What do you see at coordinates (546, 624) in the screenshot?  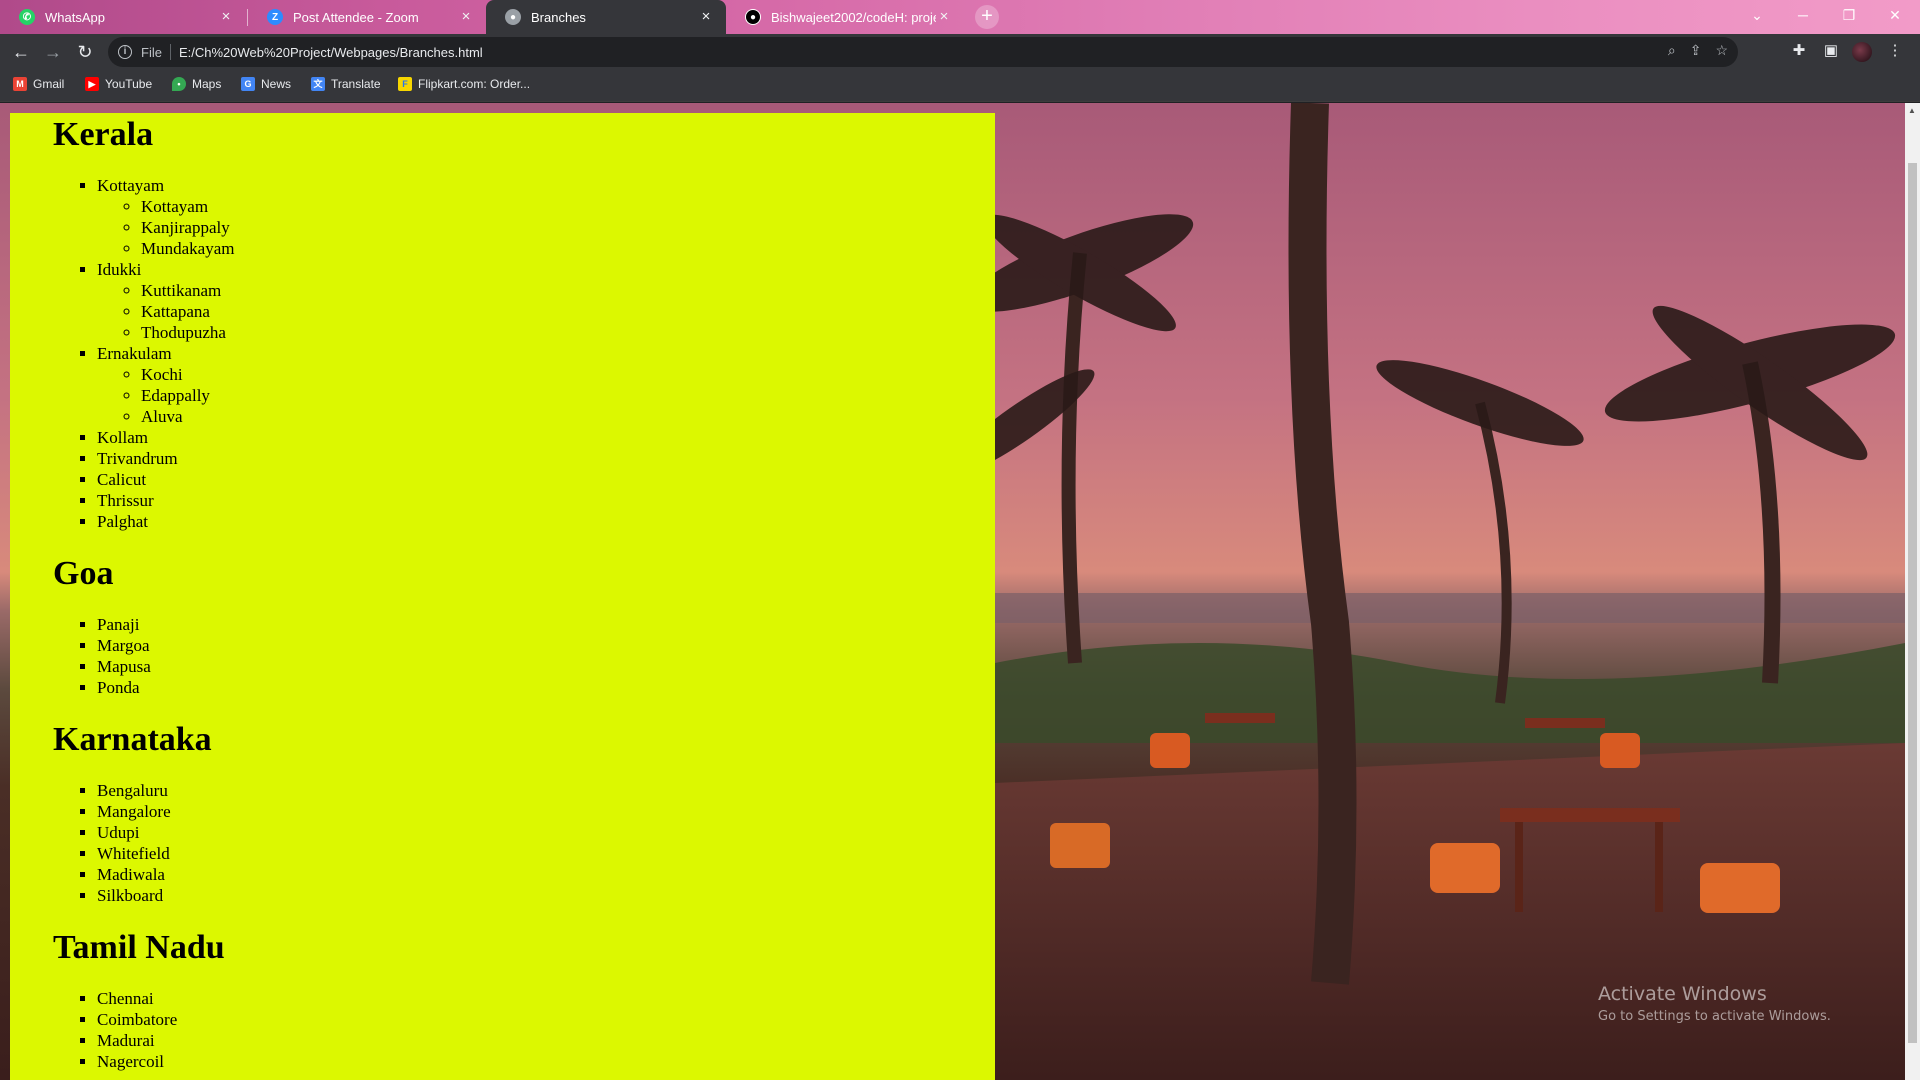 I see `list-item: Panaji` at bounding box center [546, 624].